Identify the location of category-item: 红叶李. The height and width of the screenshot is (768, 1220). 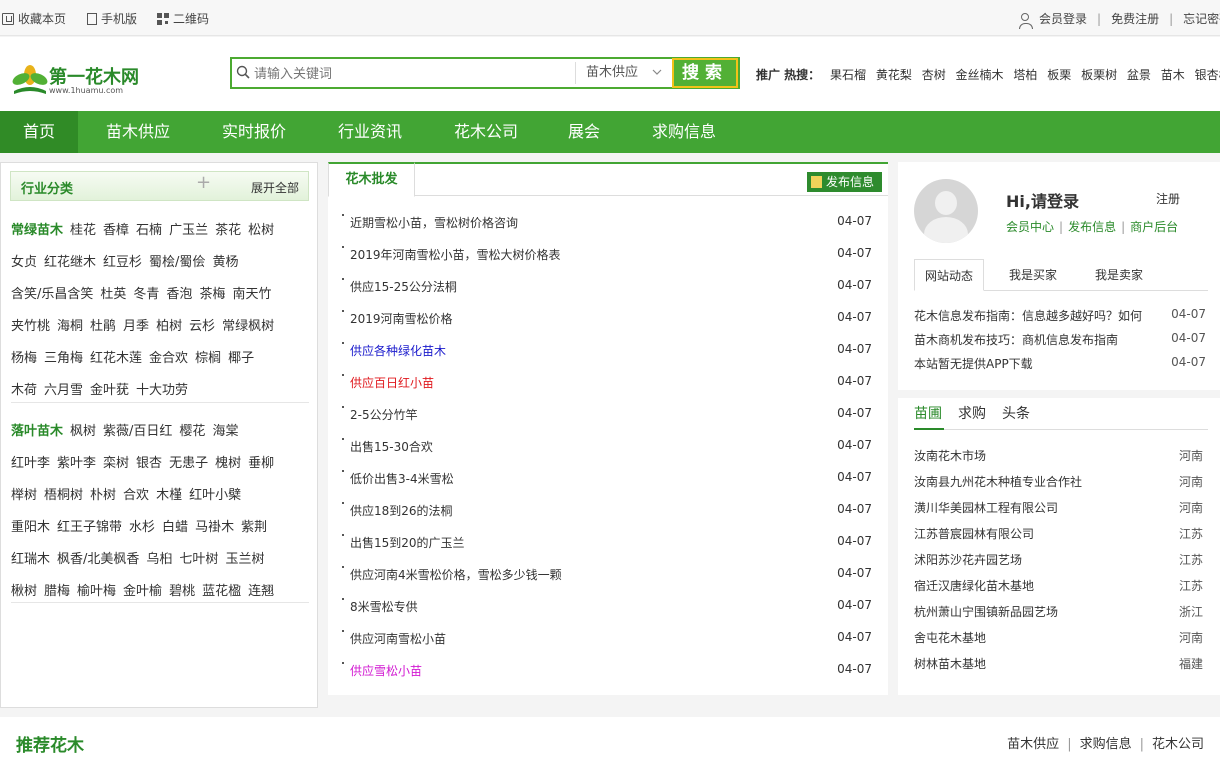
(30, 463).